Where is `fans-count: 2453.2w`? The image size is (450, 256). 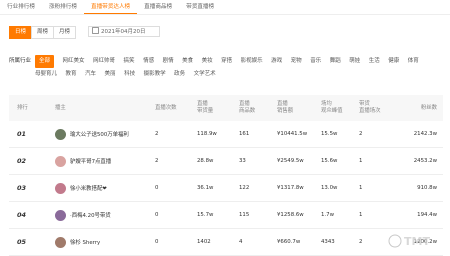 fans-count: 2453.2w is located at coordinates (419, 161).